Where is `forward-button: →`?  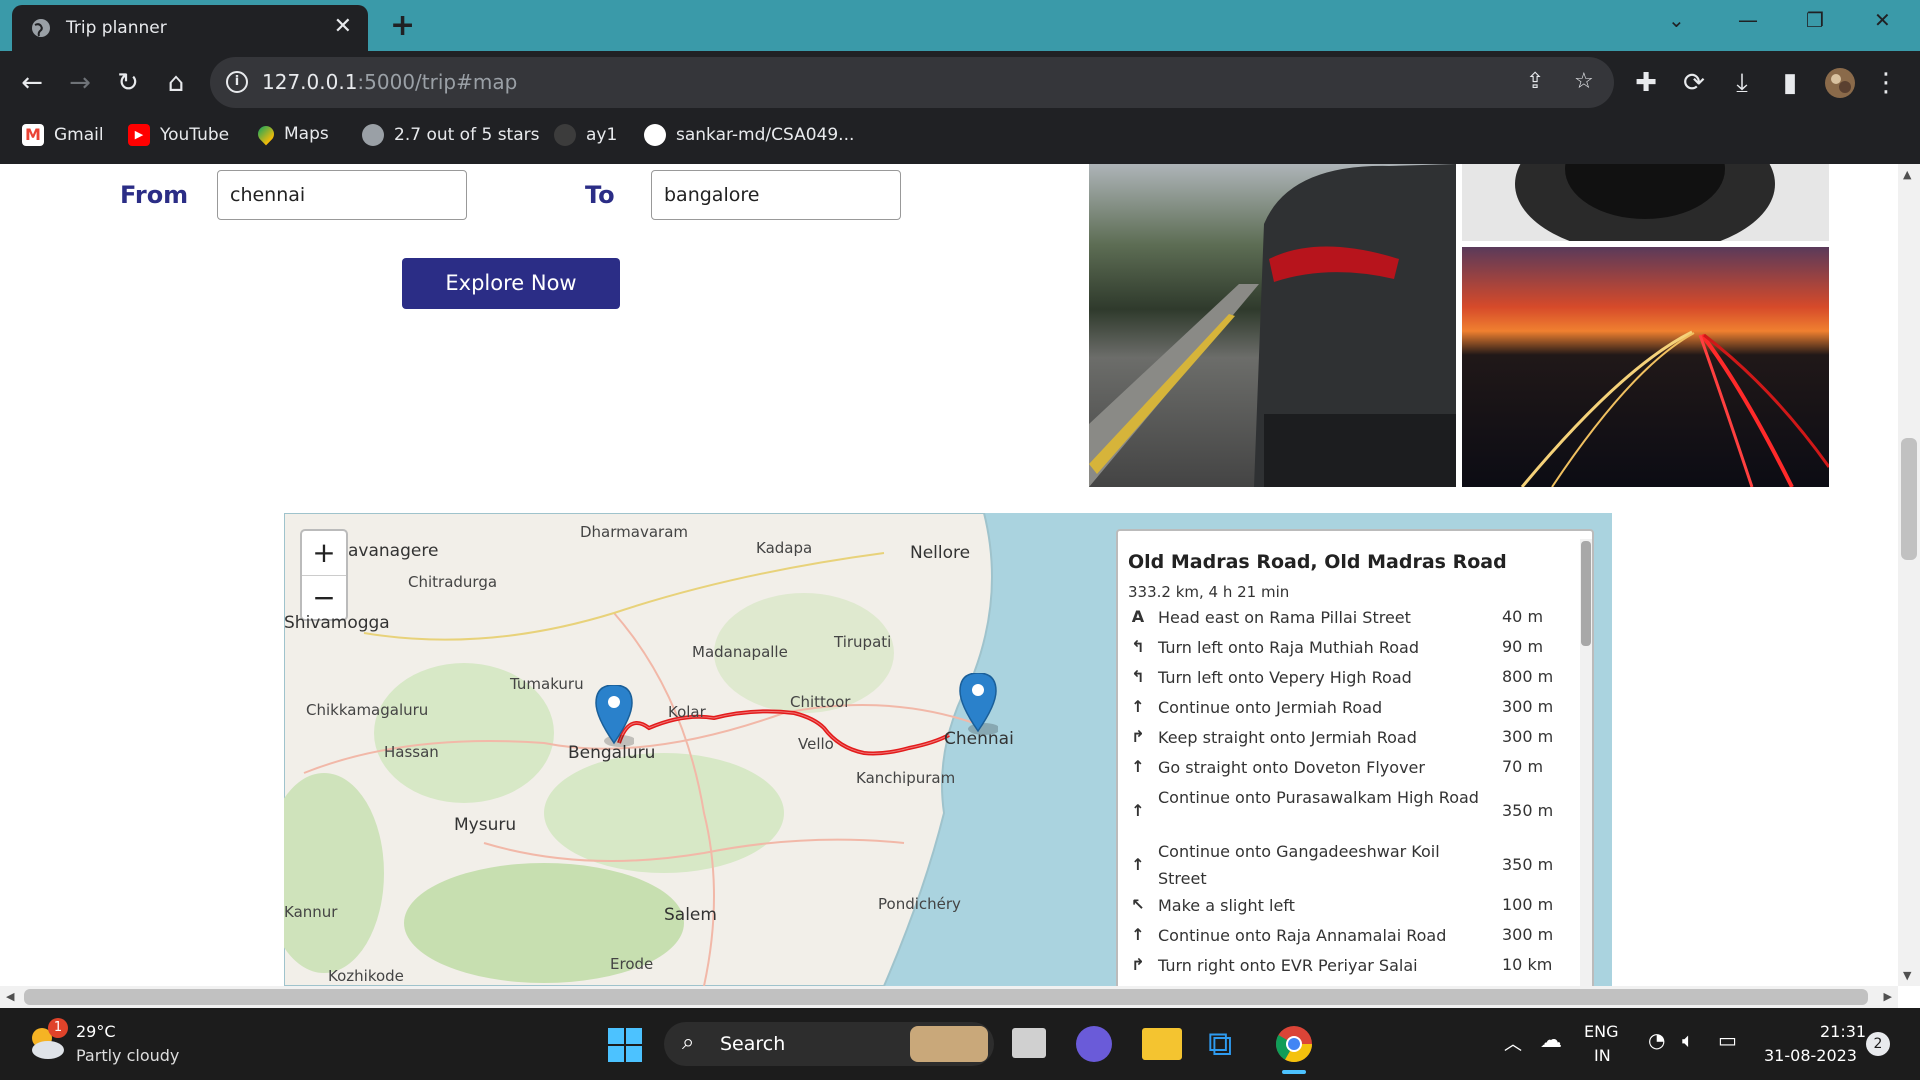
forward-button: → is located at coordinates (80, 83).